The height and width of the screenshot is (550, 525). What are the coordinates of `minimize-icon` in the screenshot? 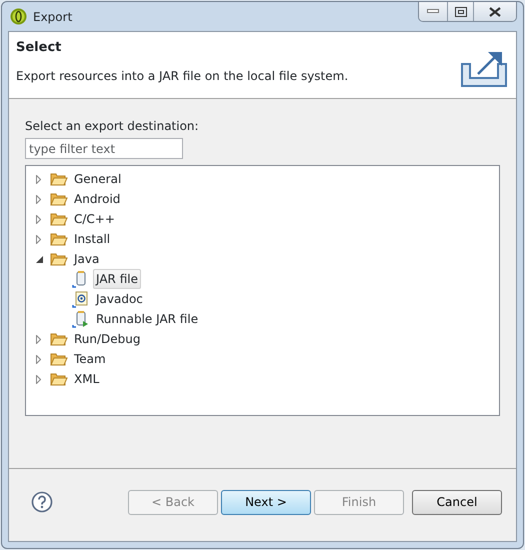 It's located at (433, 11).